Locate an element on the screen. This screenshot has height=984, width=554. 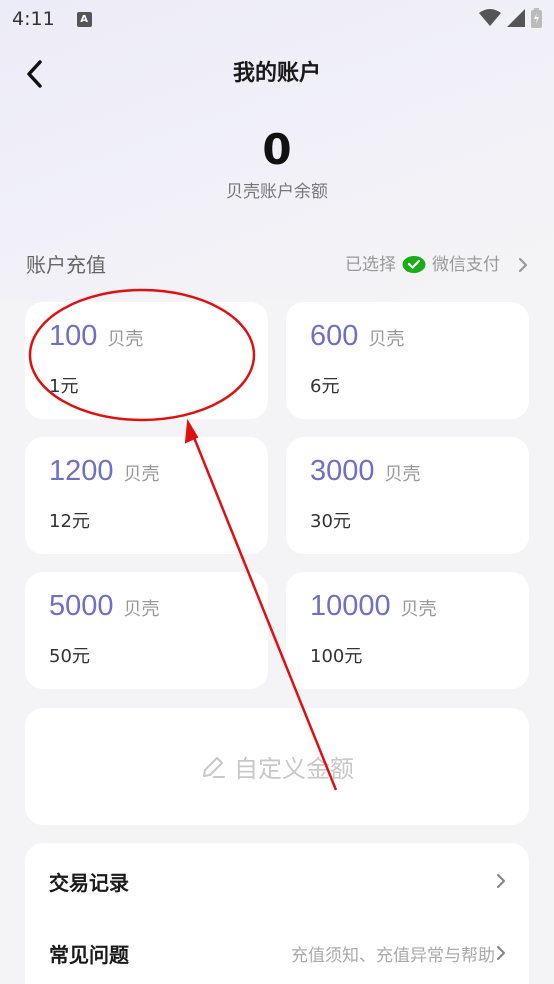
menu-list: 交易记录 常见问题 充值须知、充值异常与帮助 is located at coordinates (277, 913).